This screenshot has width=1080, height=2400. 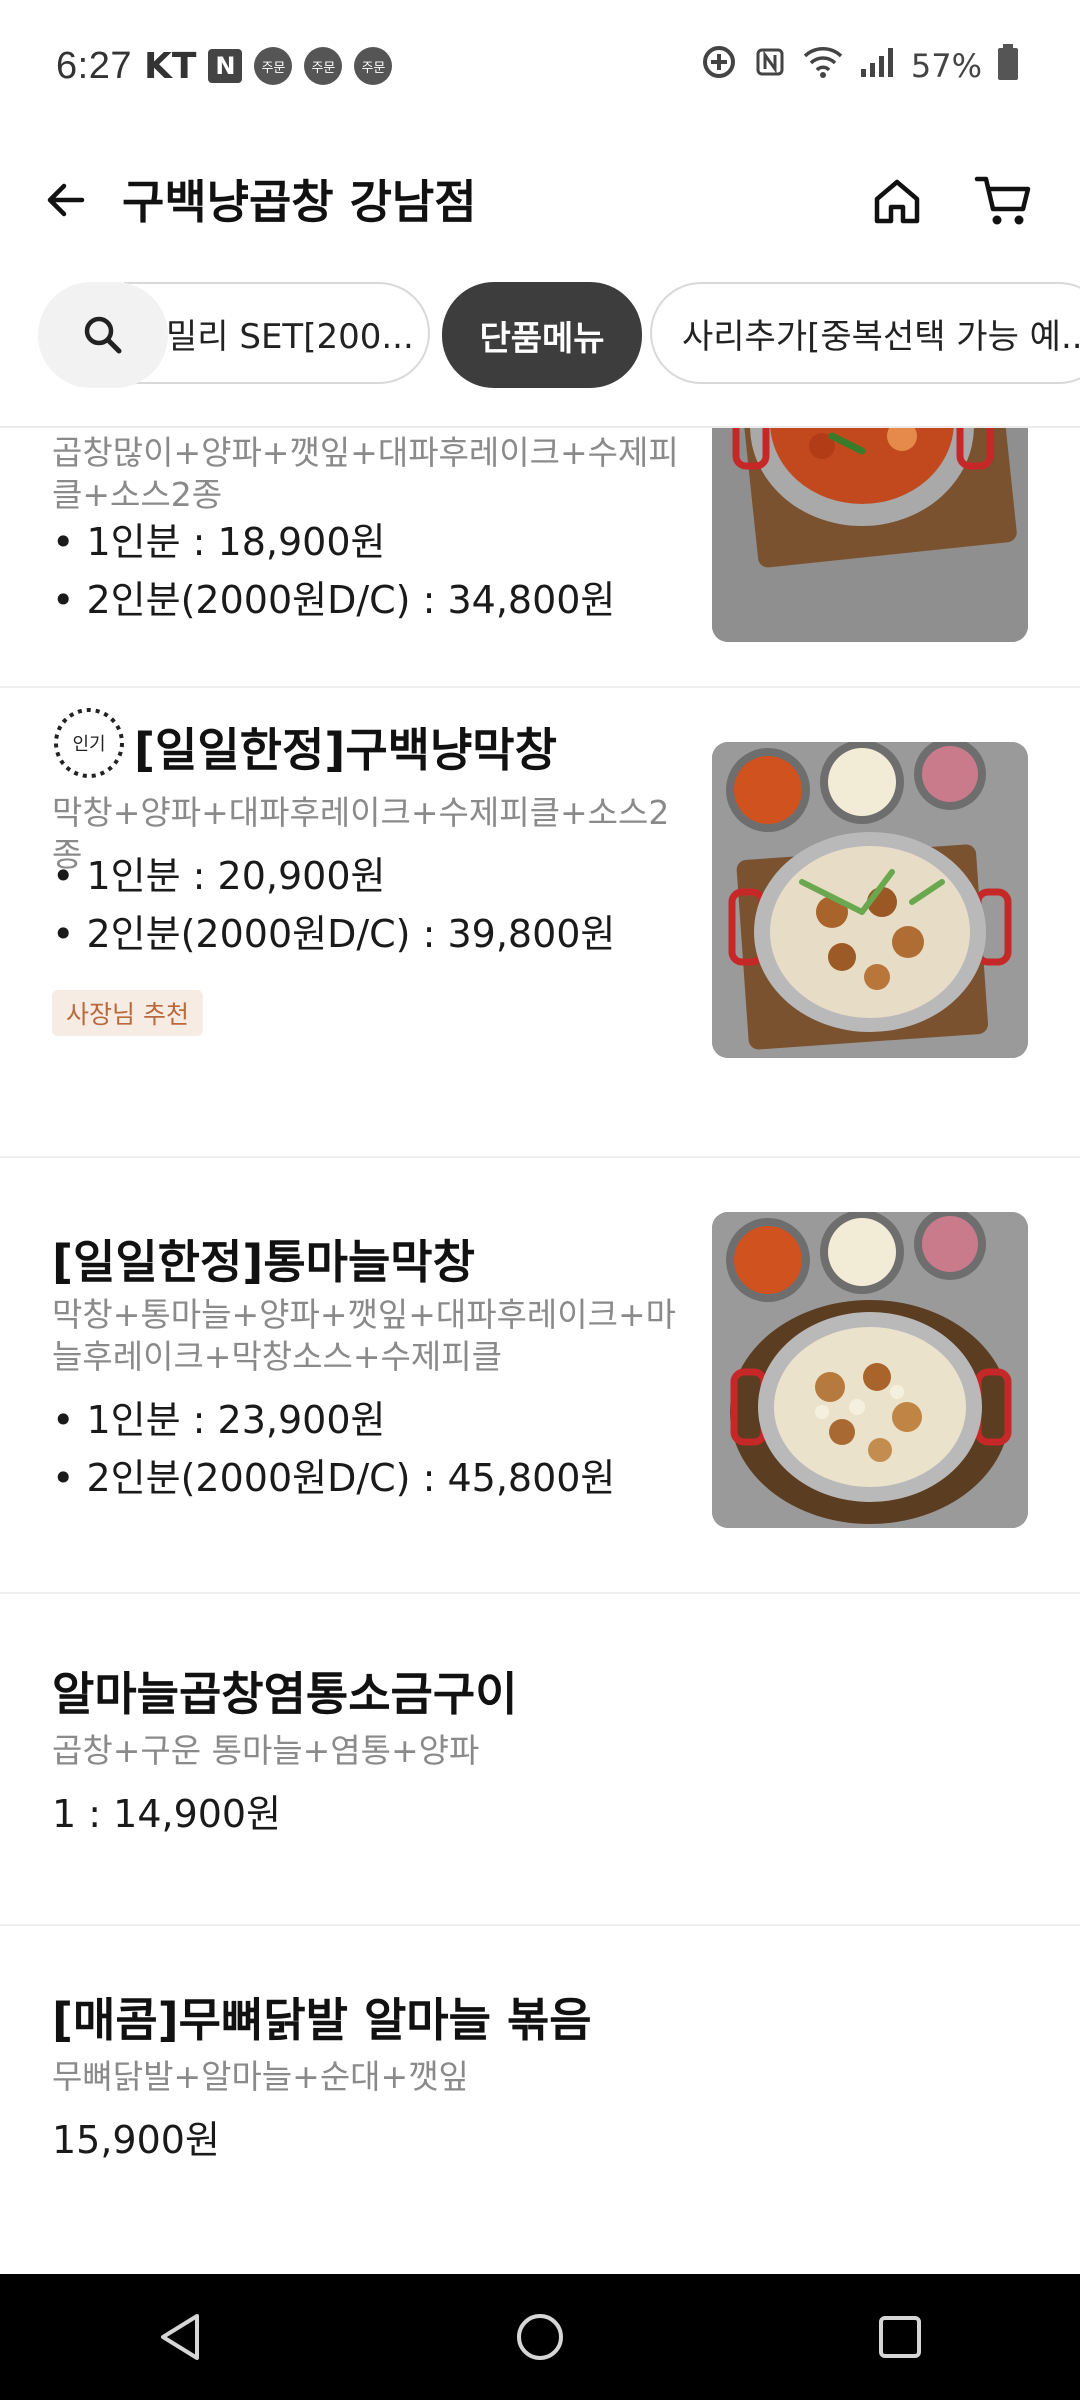 What do you see at coordinates (170, 66) in the screenshot?
I see `status-carrier: KT` at bounding box center [170, 66].